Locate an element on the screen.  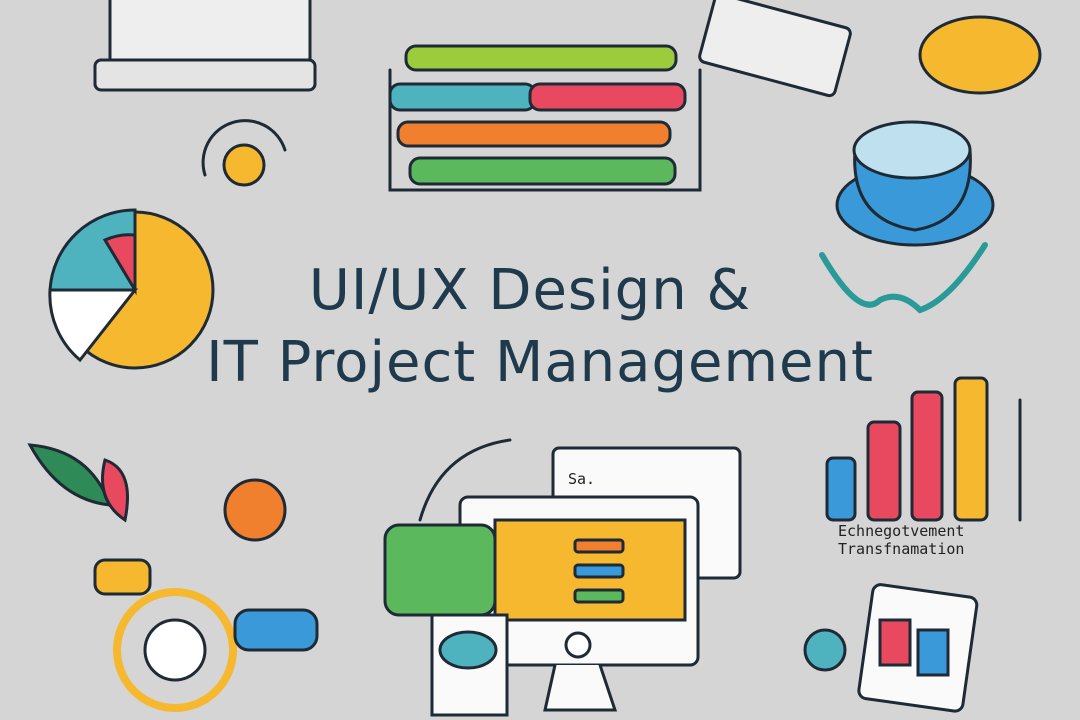
chart-caption-line-1: Echnegotvement is located at coordinates (901, 531).